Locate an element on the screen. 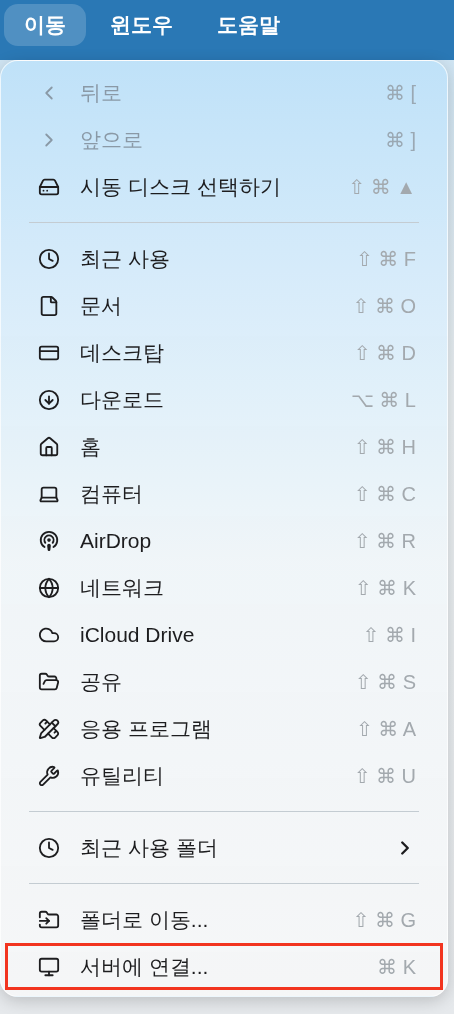 The image size is (454, 1014). menu-item: 응용 프로그램 ⇧ ⌘ A is located at coordinates (224, 728).